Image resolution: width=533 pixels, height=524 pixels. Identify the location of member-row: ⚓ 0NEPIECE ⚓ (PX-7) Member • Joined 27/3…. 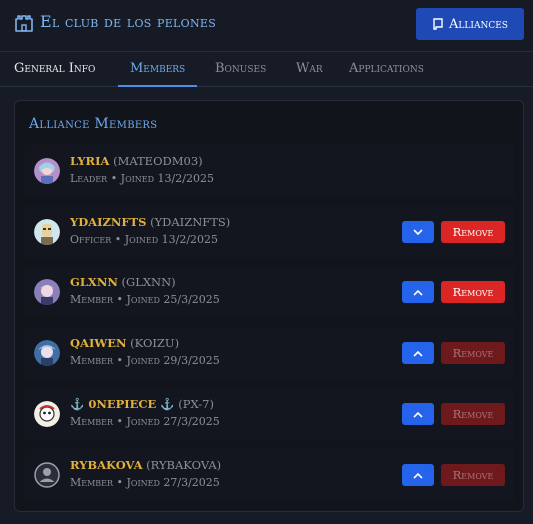
(269, 414).